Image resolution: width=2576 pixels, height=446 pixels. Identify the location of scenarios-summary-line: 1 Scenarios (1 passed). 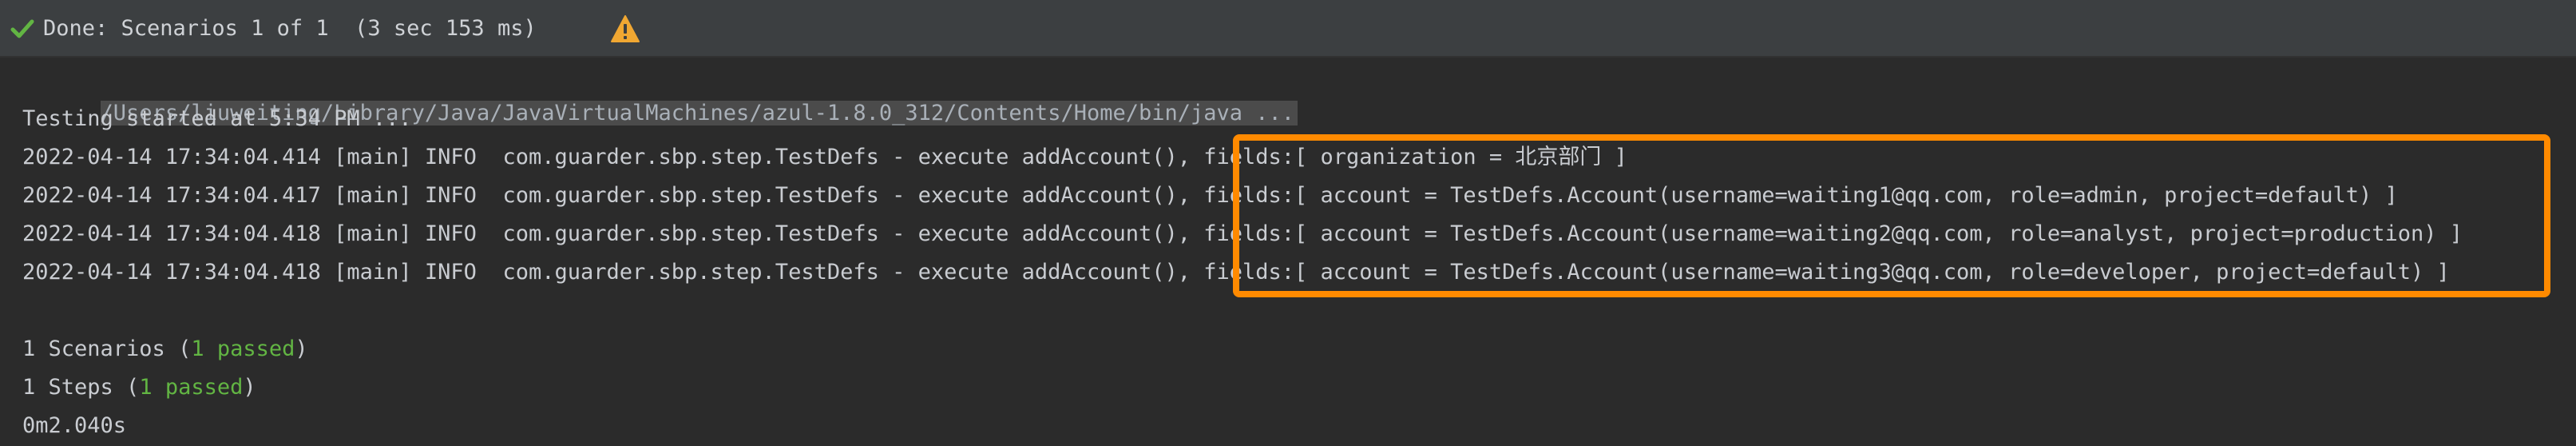
(165, 349).